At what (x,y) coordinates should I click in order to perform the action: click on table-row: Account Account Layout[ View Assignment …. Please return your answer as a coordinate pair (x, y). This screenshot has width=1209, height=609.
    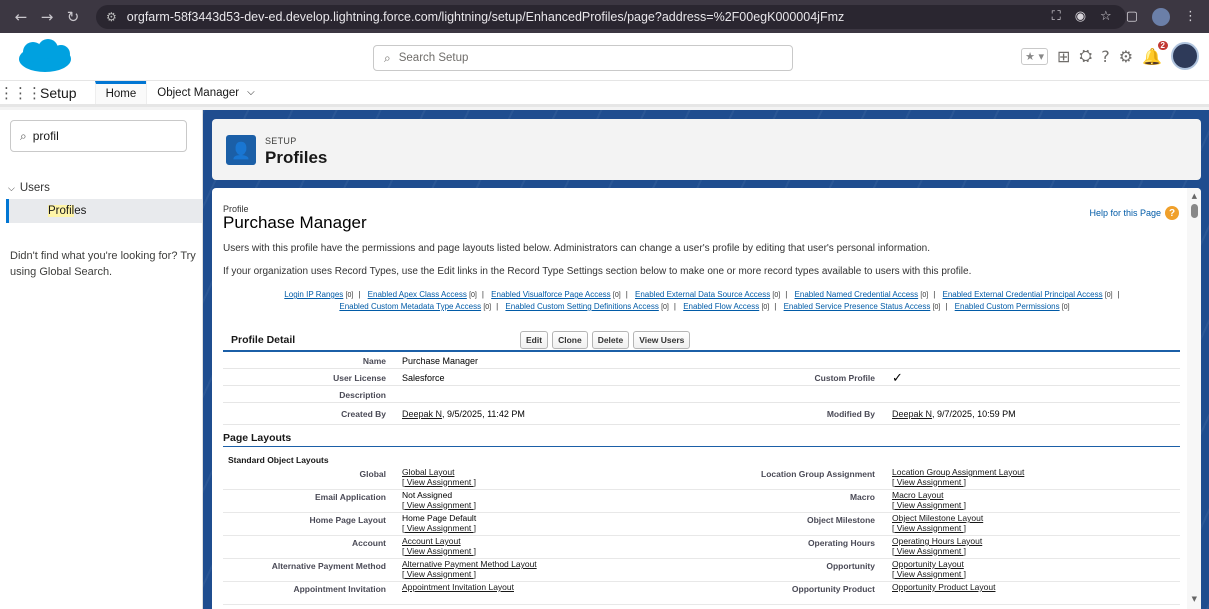
    Looking at the image, I should click on (701, 547).